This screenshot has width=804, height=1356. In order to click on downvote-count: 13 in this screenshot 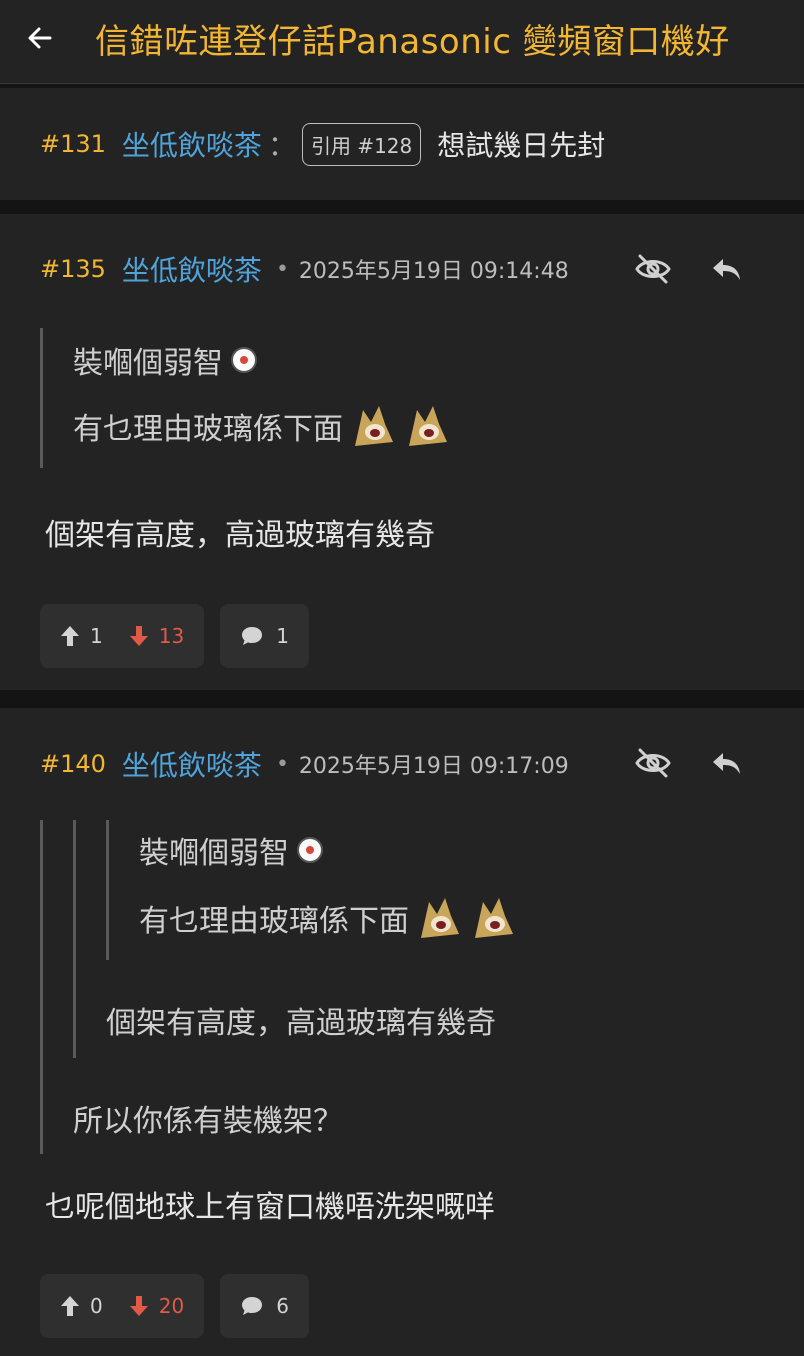, I will do `click(171, 636)`.